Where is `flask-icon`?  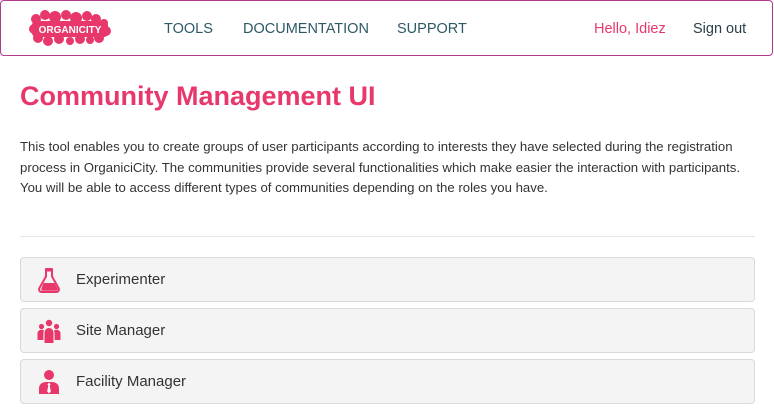 flask-icon is located at coordinates (49, 280).